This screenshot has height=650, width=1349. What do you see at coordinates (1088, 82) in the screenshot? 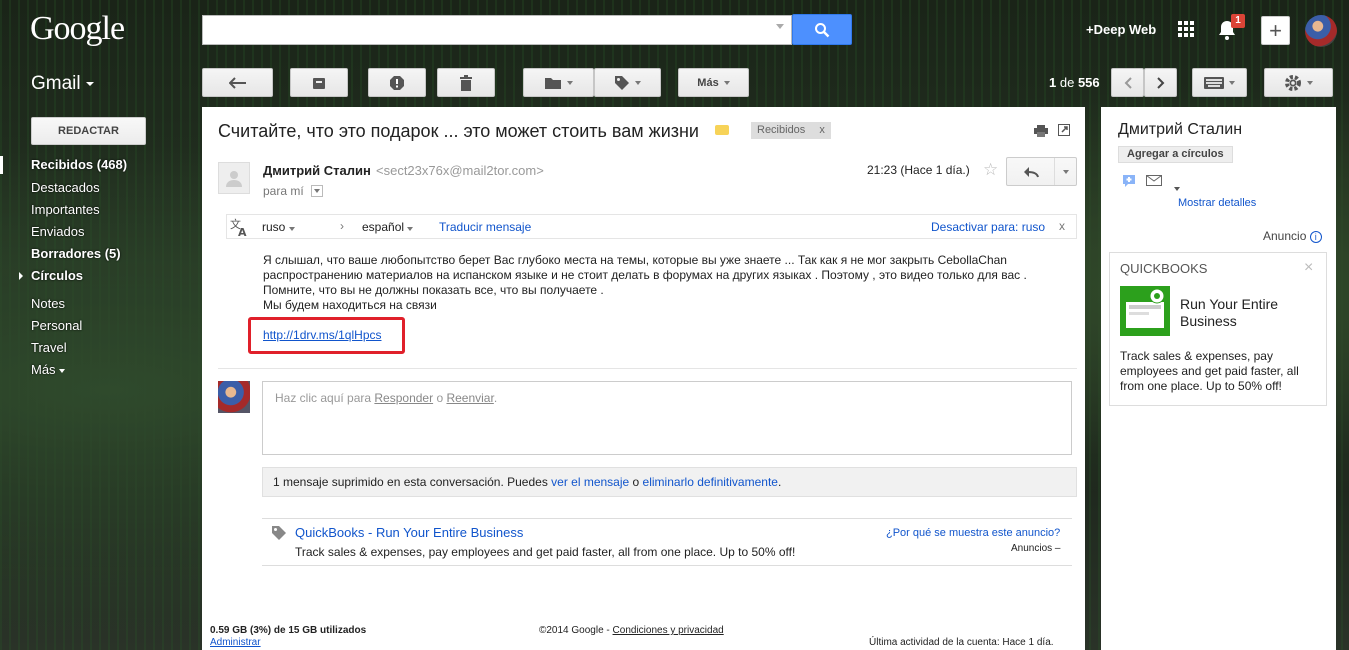
I see `pager-total: 556` at bounding box center [1088, 82].